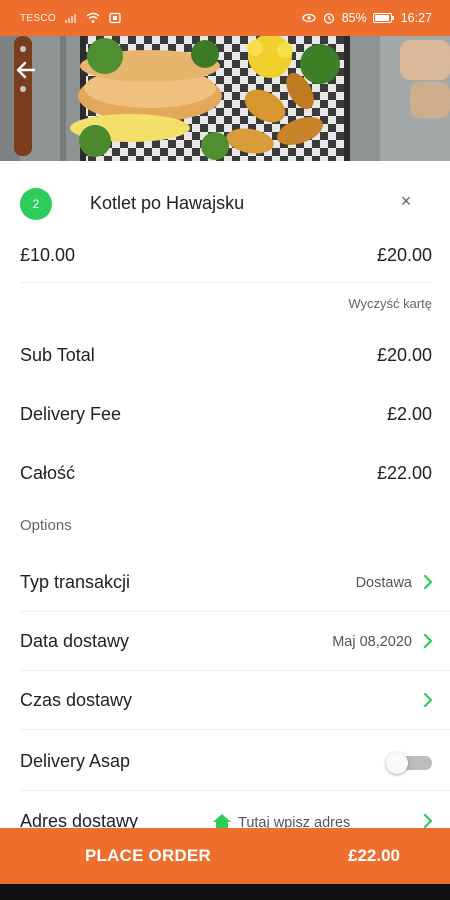  I want to click on item-name: Kotlet po Hawajsku, so click(167, 203).